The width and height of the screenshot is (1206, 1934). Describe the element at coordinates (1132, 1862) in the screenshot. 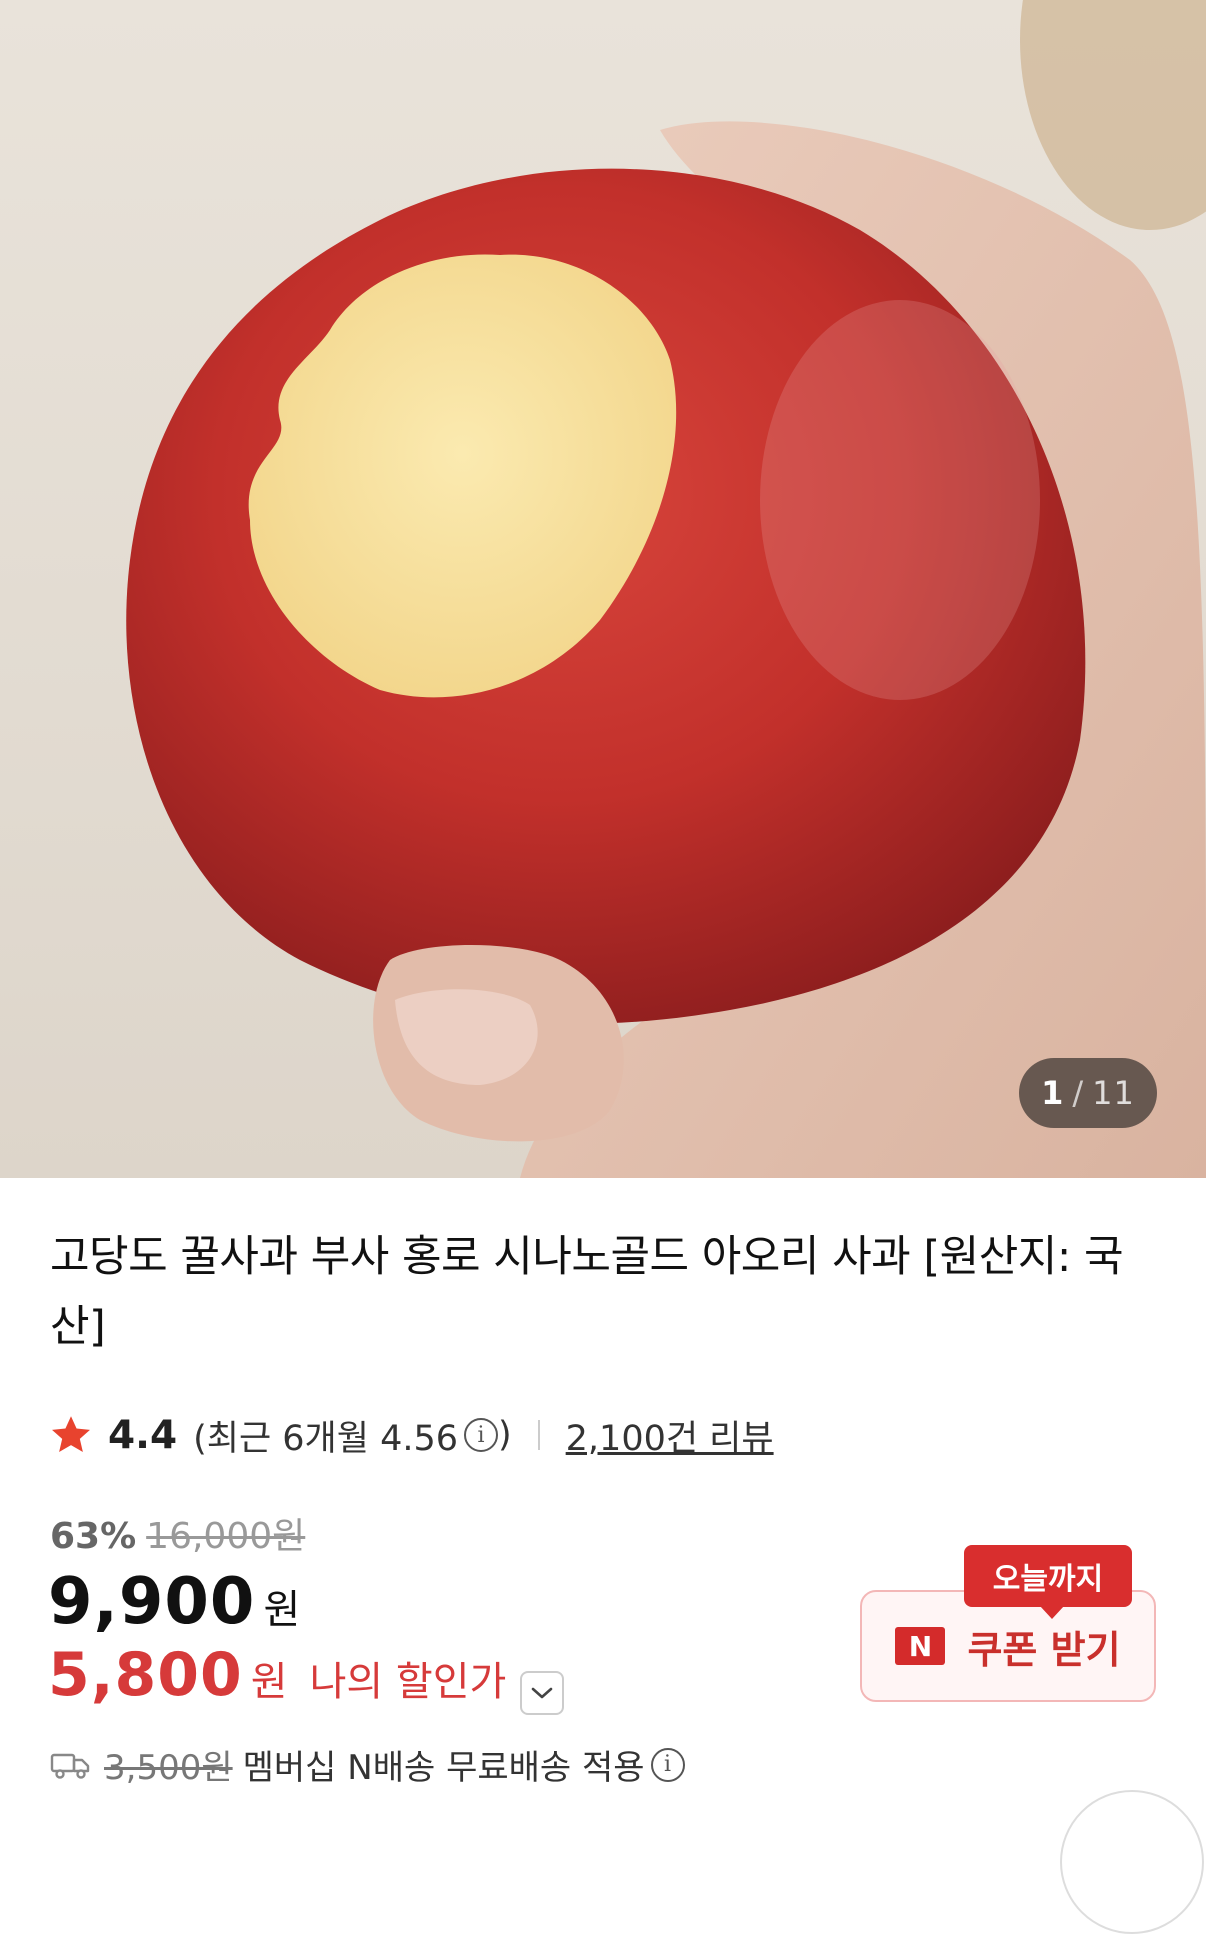

I see `floating-action-button` at that location.